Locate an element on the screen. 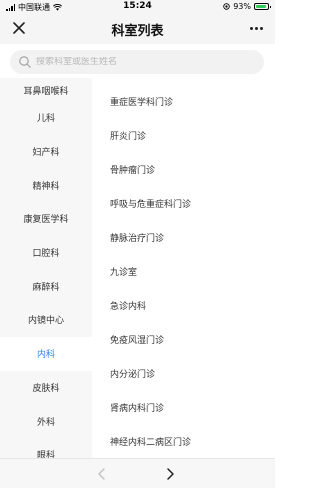 This screenshot has height=488, width=320. clinic-item-label: 肾病内科门诊 is located at coordinates (137, 408).